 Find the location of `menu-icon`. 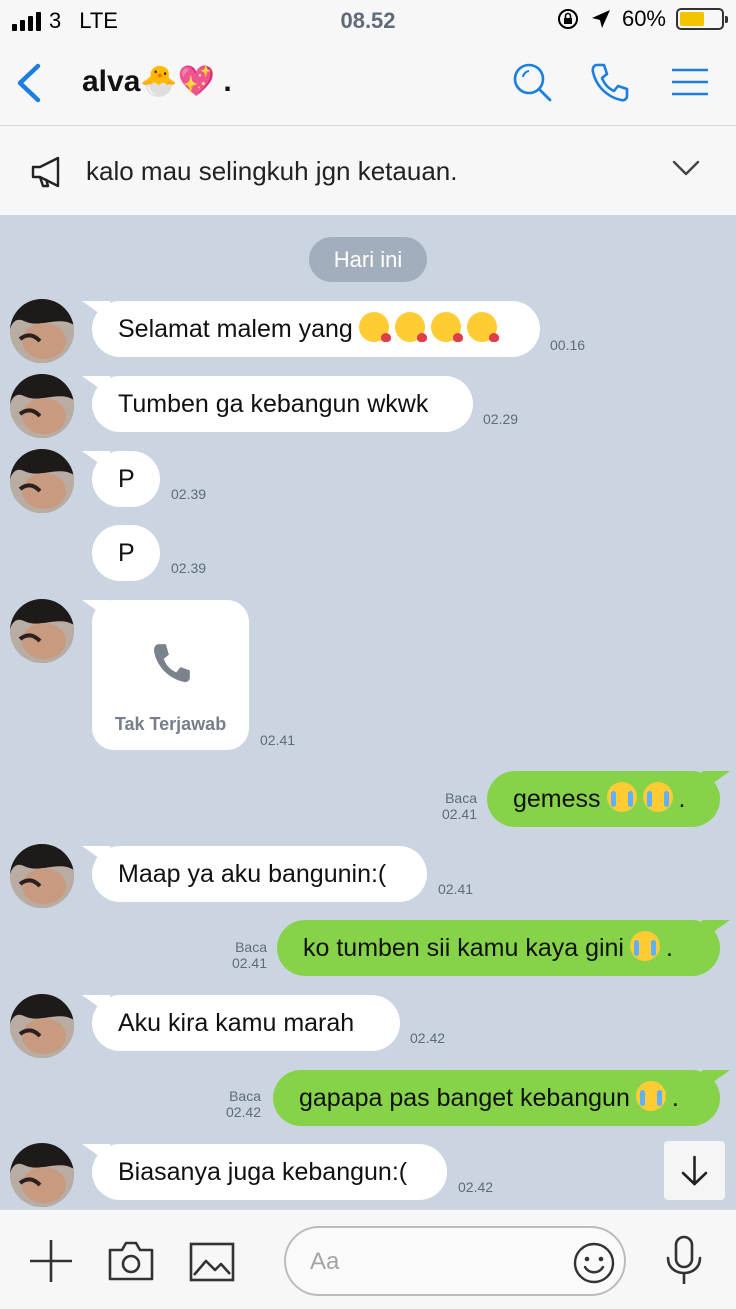

menu-icon is located at coordinates (690, 82).